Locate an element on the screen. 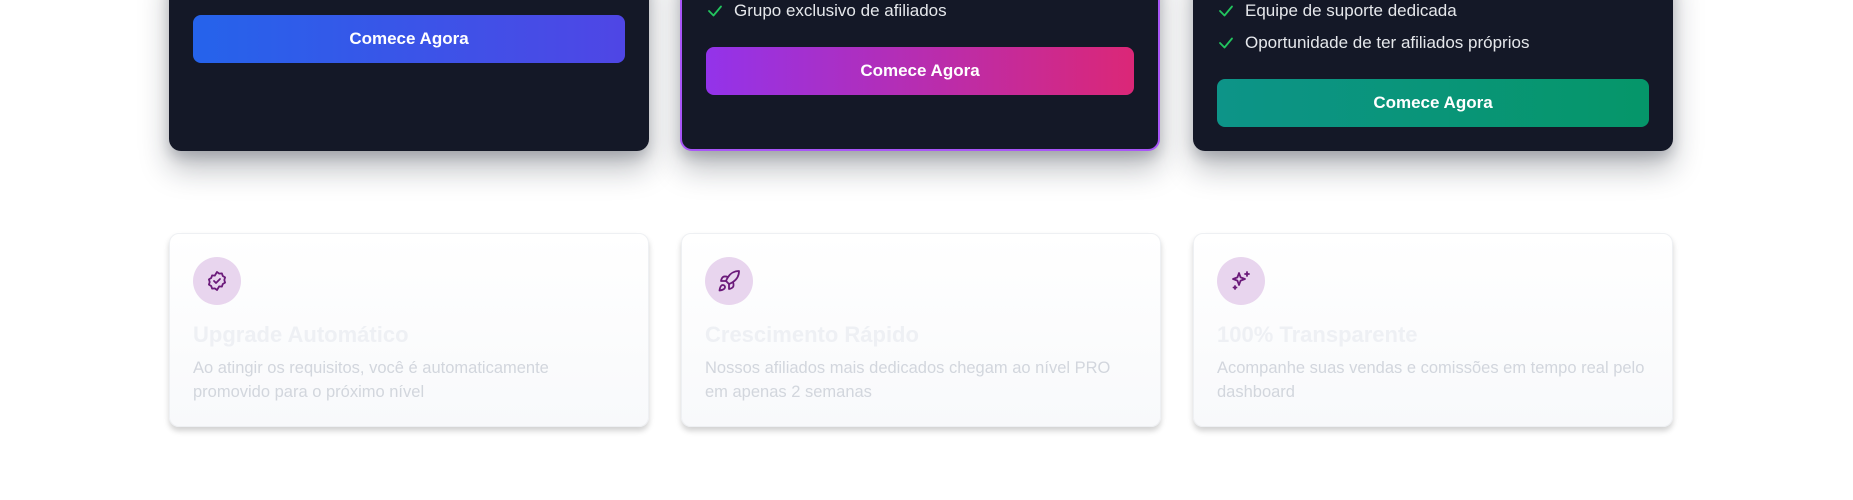 The width and height of the screenshot is (1853, 500). start-now-button-featured: Comece Agora is located at coordinates (920, 71).